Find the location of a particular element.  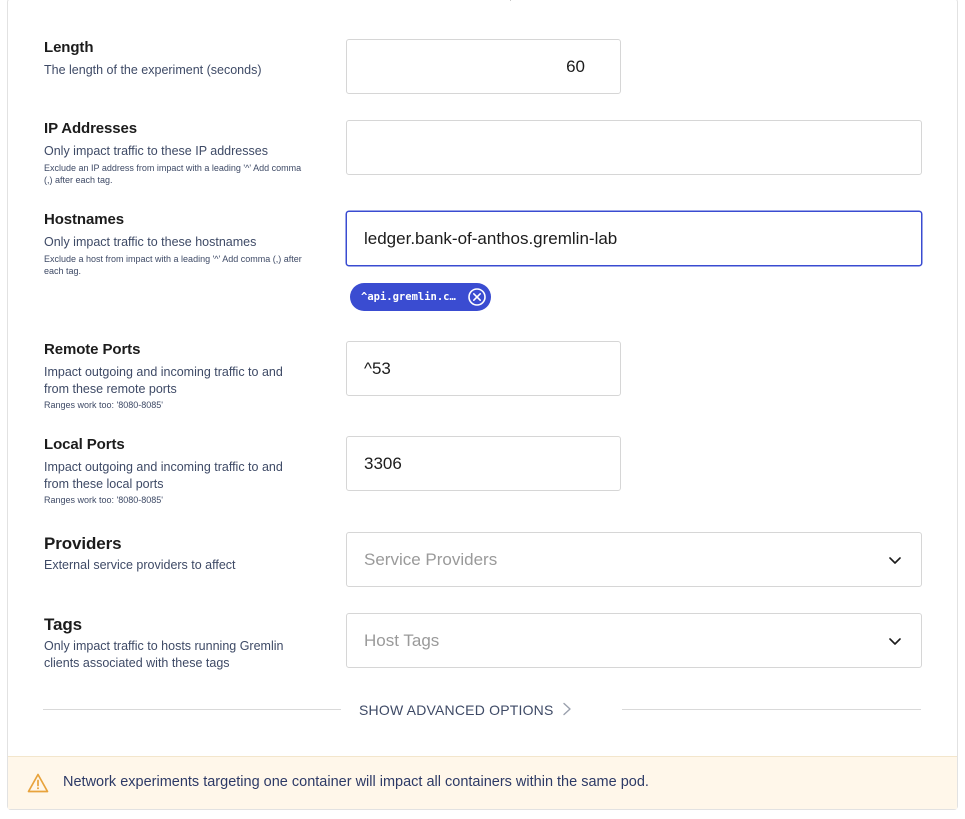

providers-placeholder: Service Providers is located at coordinates (431, 559).